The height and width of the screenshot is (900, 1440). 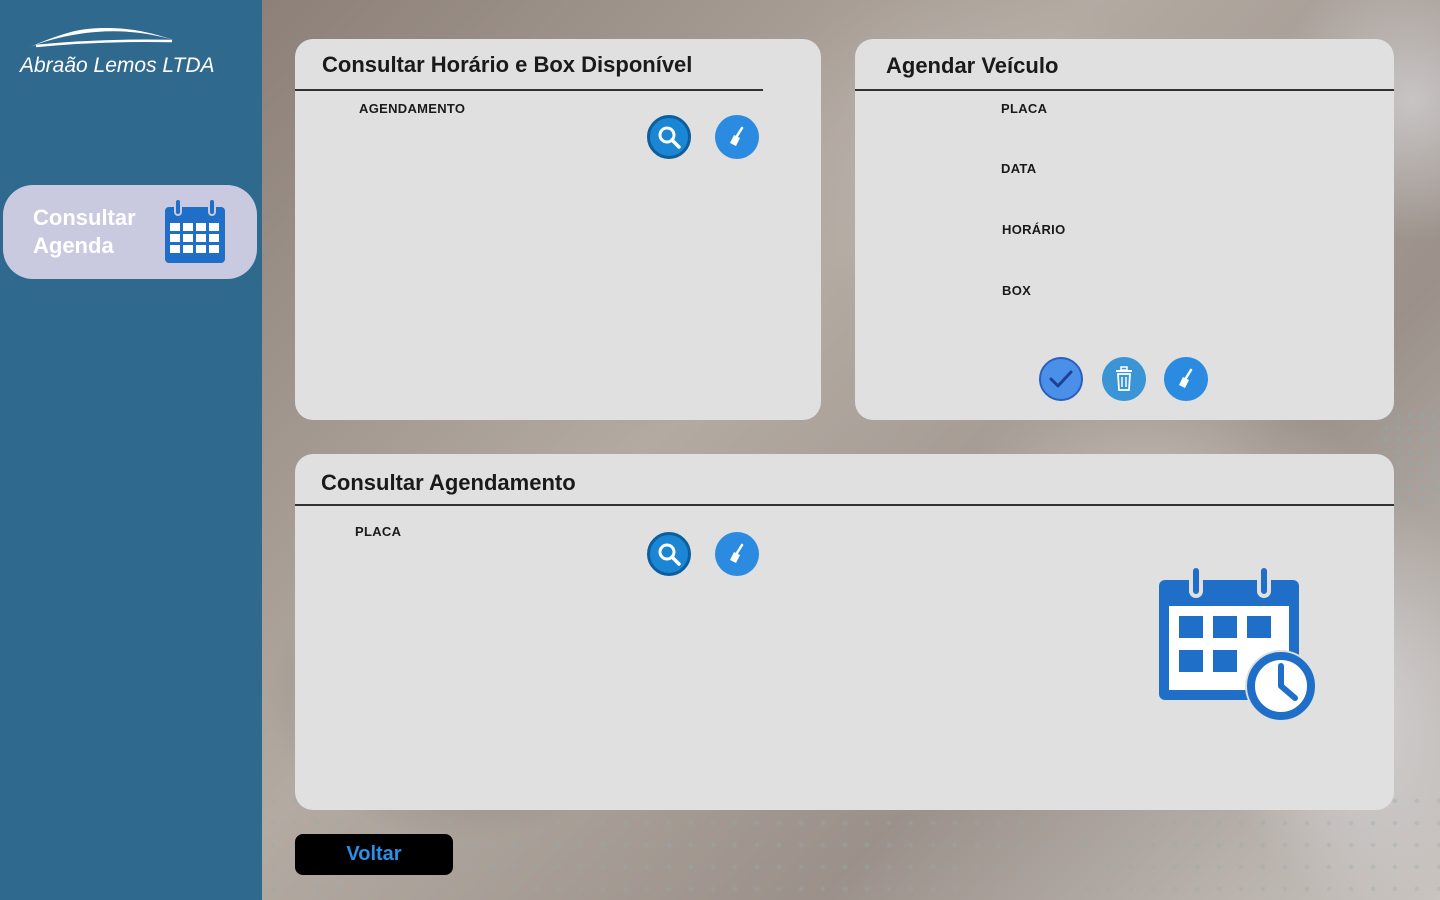 I want to click on confirm-button, so click(x=1061, y=379).